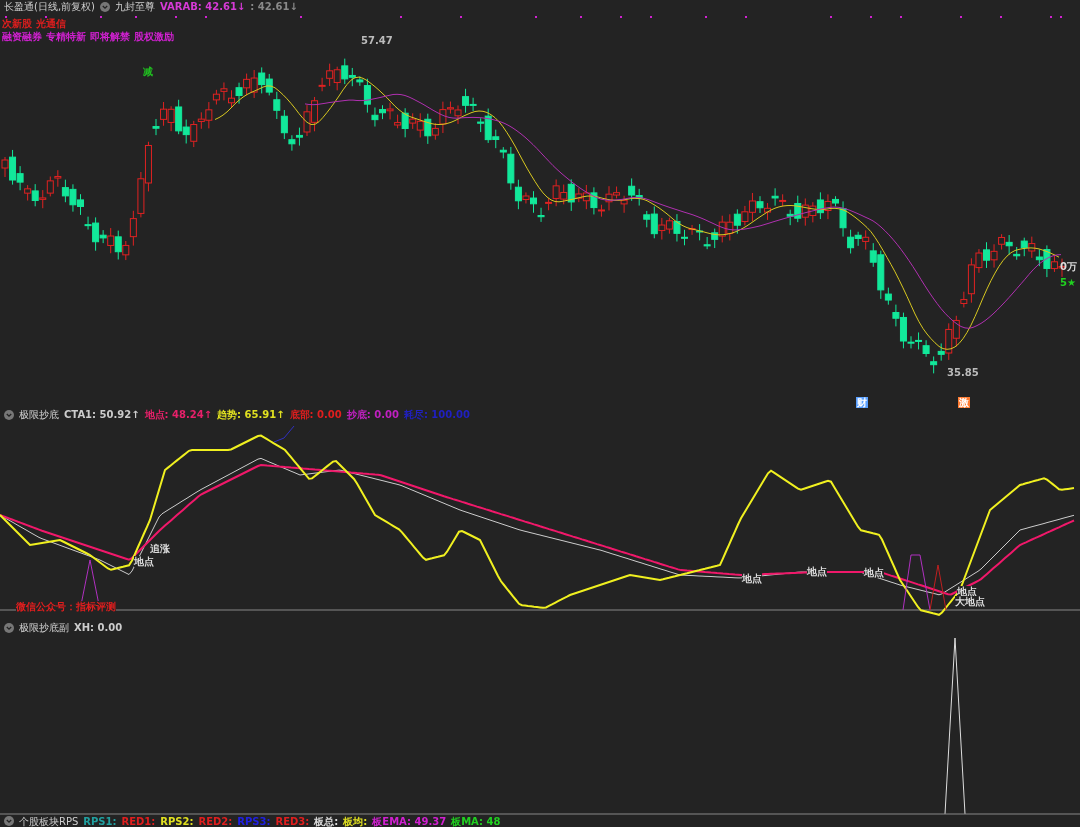 The image size is (1080, 827). What do you see at coordinates (102, 414) in the screenshot?
I see `indicator-readout: CTA1: 50.92↑` at bounding box center [102, 414].